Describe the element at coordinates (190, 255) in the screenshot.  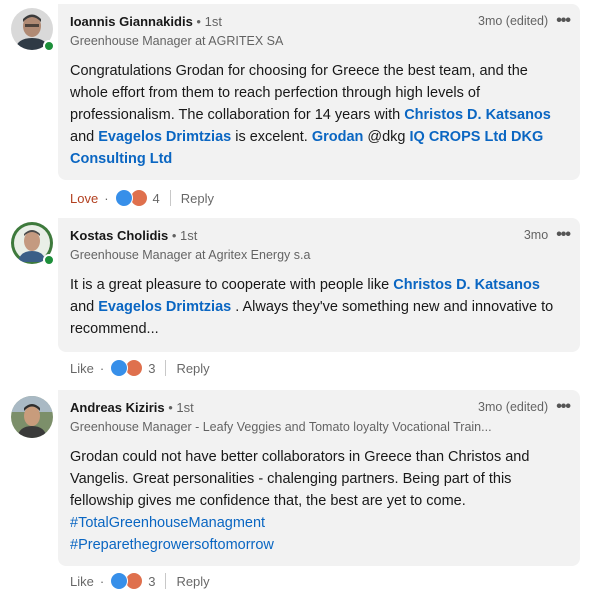
I see `author-headline: Greenhouse Manager at Agritex Energy s.a` at that location.